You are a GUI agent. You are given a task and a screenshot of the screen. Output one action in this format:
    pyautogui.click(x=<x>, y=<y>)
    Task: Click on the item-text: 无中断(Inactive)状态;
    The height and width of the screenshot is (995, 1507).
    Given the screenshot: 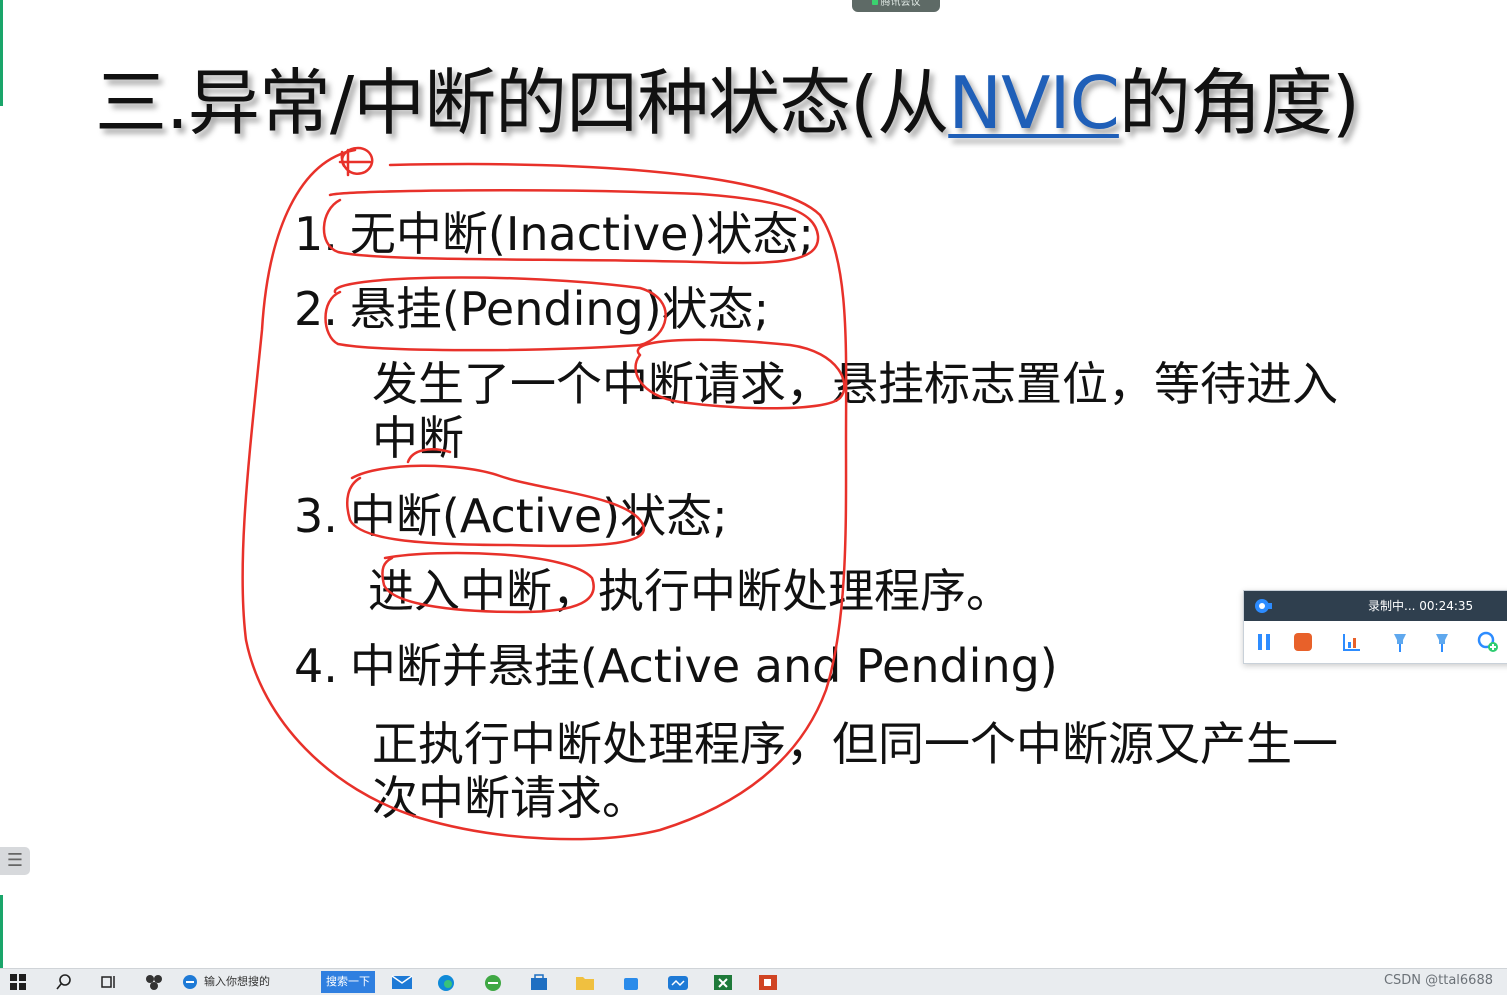 What is the action you would take?
    pyautogui.click(x=581, y=234)
    